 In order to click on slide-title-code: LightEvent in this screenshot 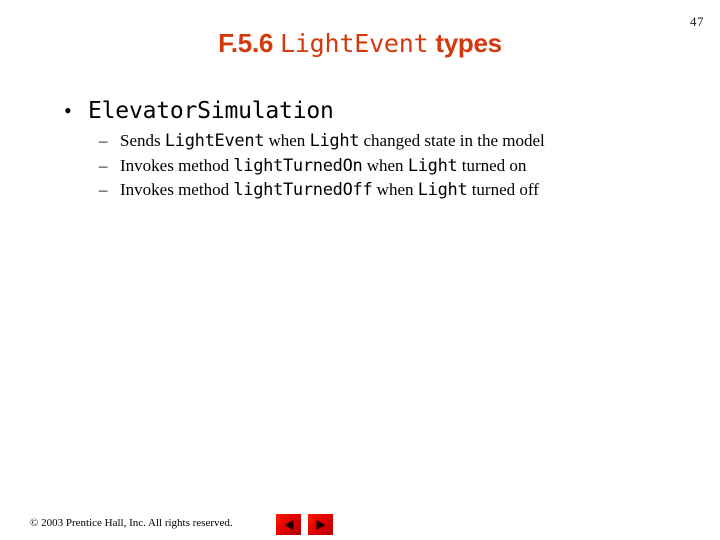, I will do `click(354, 43)`.